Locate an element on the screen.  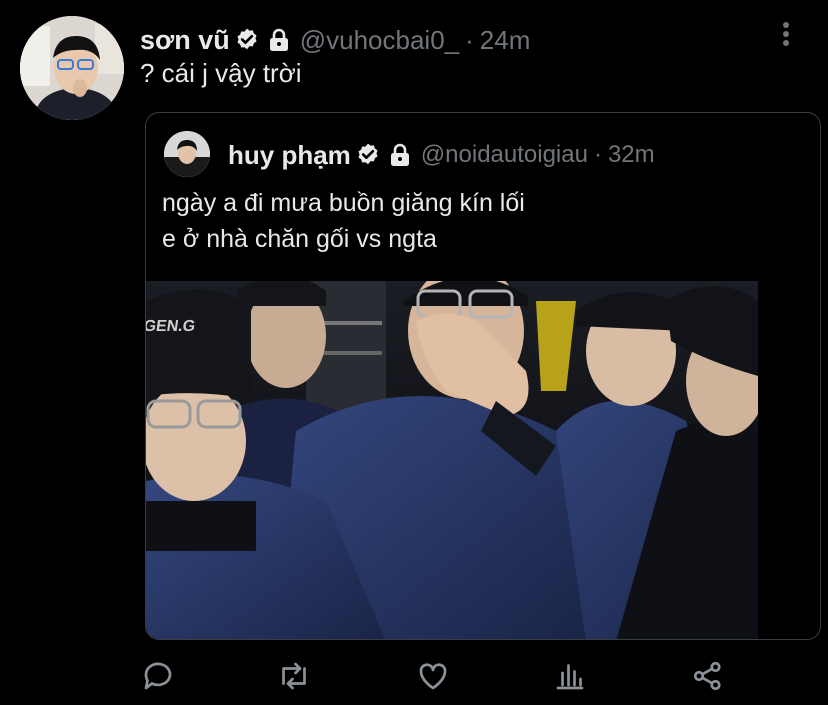
quoted-text-line: ngày a đi mưa buồn giăng kín lối is located at coordinates (343, 203).